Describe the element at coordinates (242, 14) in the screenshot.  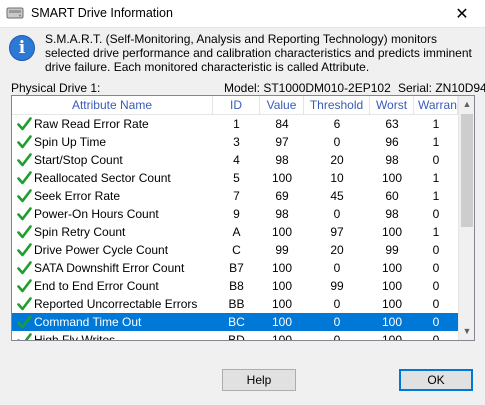
I see `title-bar: SMART Drive Information ✕` at that location.